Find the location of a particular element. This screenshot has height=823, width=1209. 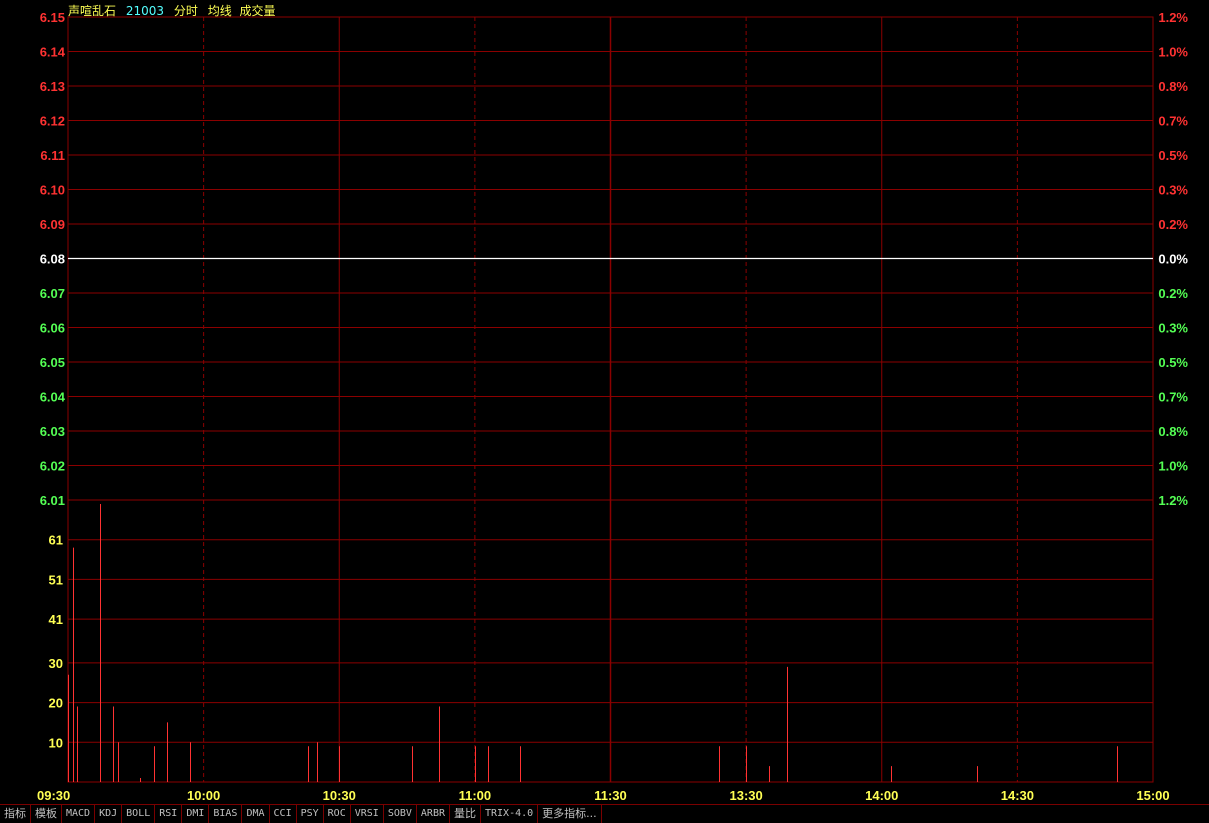

tab-indicator: KDJ is located at coordinates (109, 814).